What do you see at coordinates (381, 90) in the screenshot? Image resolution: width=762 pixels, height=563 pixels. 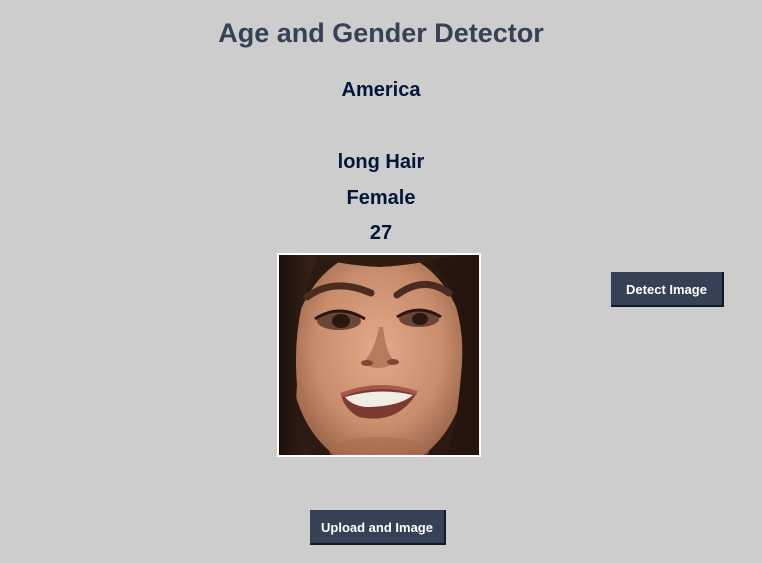 I see `country-result: America` at bounding box center [381, 90].